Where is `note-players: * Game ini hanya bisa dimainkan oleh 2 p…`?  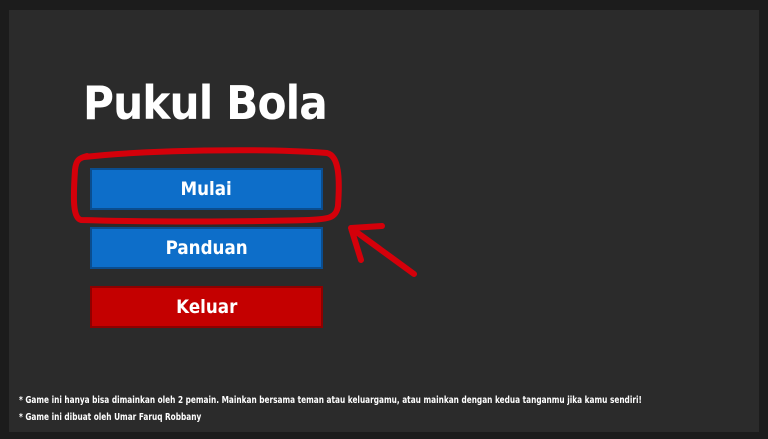
note-players: * Game ini hanya bisa dimainkan oleh 2 p… is located at coordinates (330, 400).